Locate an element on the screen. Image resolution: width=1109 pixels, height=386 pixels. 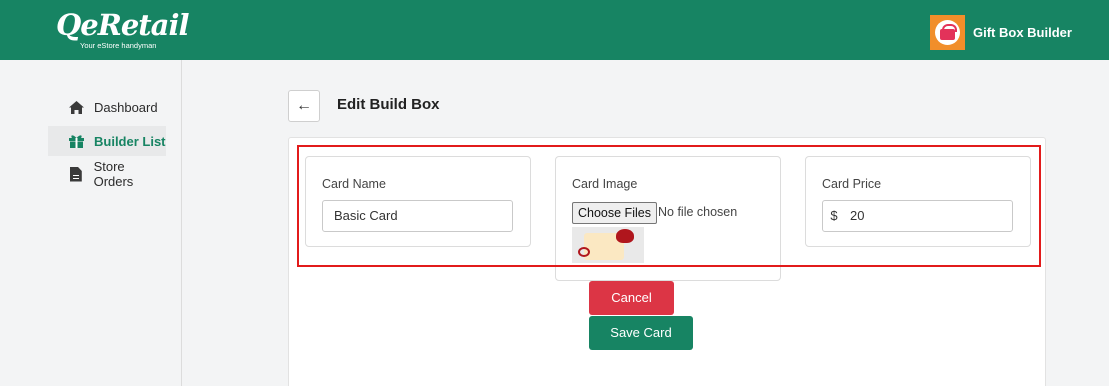
arrow-left-icon: ← is located at coordinates (304, 105).